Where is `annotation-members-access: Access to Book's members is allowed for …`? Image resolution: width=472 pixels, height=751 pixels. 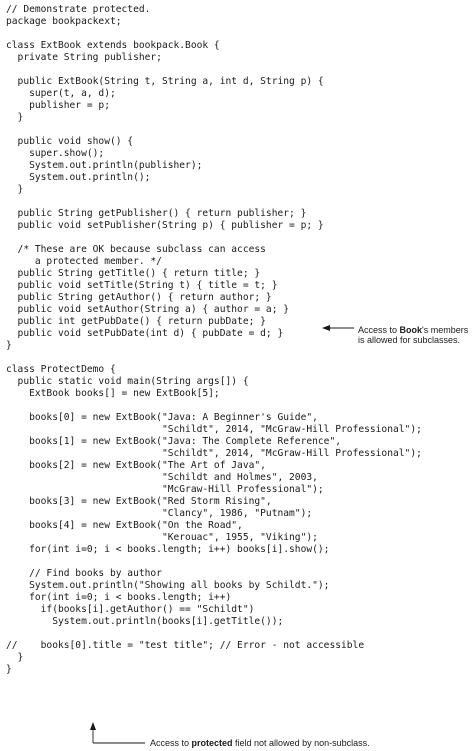 annotation-members-access: Access to Book's members is allowed for … is located at coordinates (413, 335).